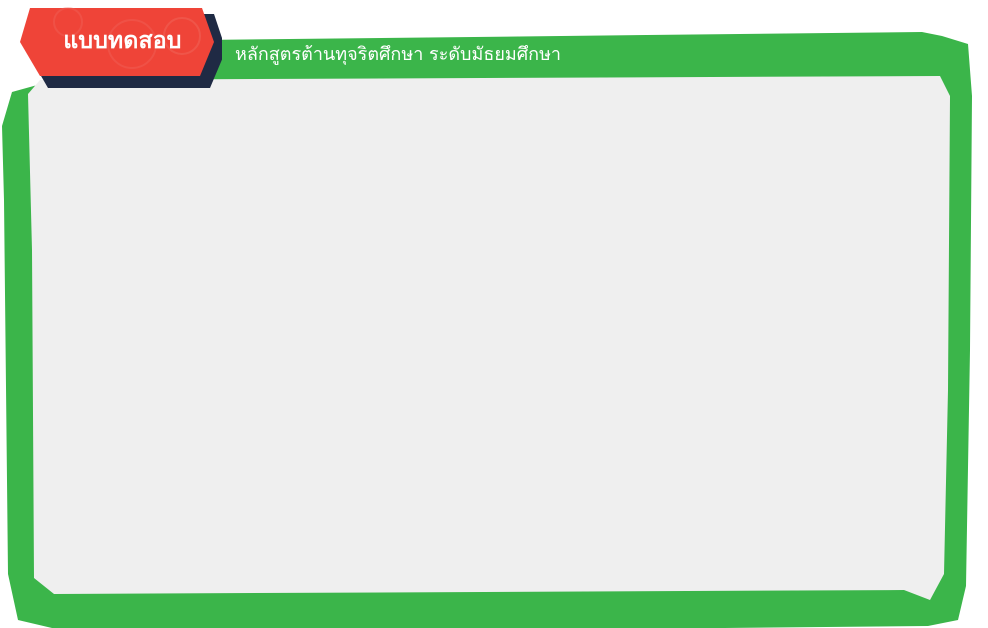 This screenshot has height=628, width=988. I want to click on course-subtitle: หลักสูตรต้านทุจริตศึกษา ระดับมัธยมศึกษา, so click(398, 54).